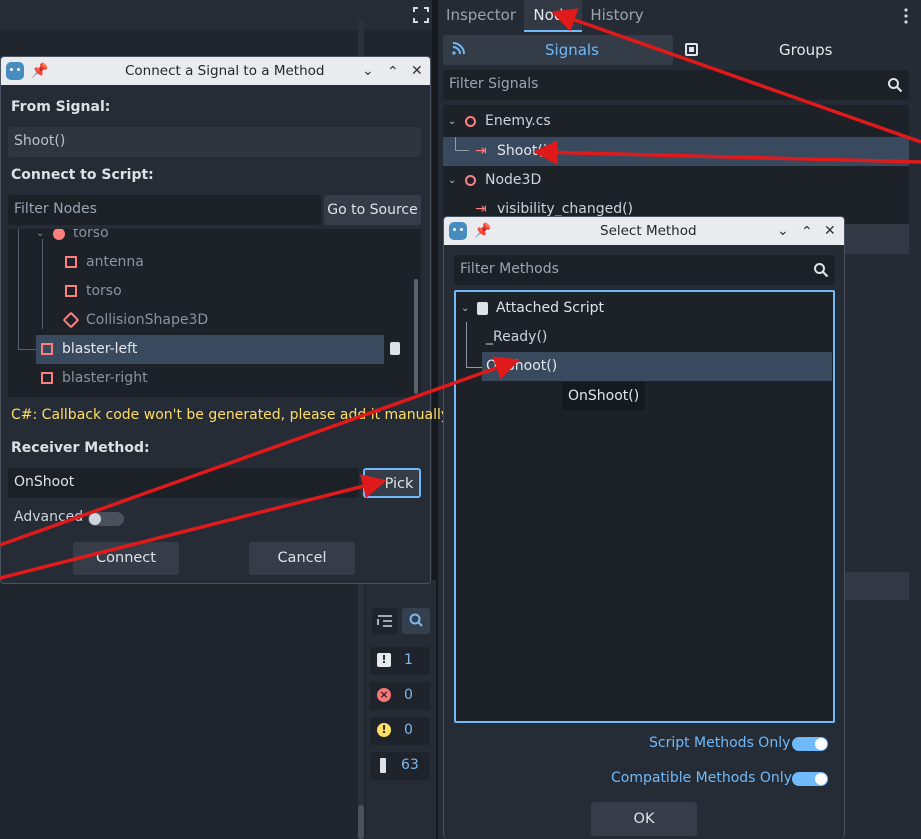 The width and height of the screenshot is (921, 839). Describe the element at coordinates (208, 291) in the screenshot. I see `tree-item-torso: torso` at that location.